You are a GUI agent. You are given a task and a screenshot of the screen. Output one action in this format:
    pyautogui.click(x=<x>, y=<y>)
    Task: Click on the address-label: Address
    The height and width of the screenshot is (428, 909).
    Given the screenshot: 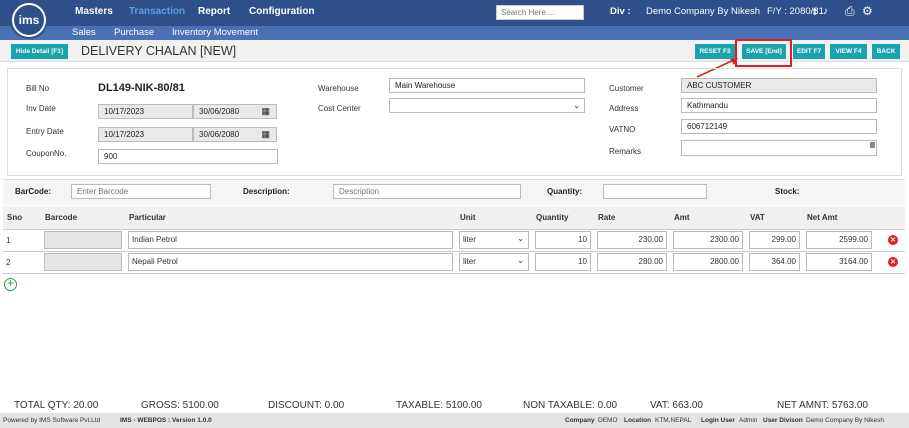 What is the action you would take?
    pyautogui.click(x=624, y=108)
    